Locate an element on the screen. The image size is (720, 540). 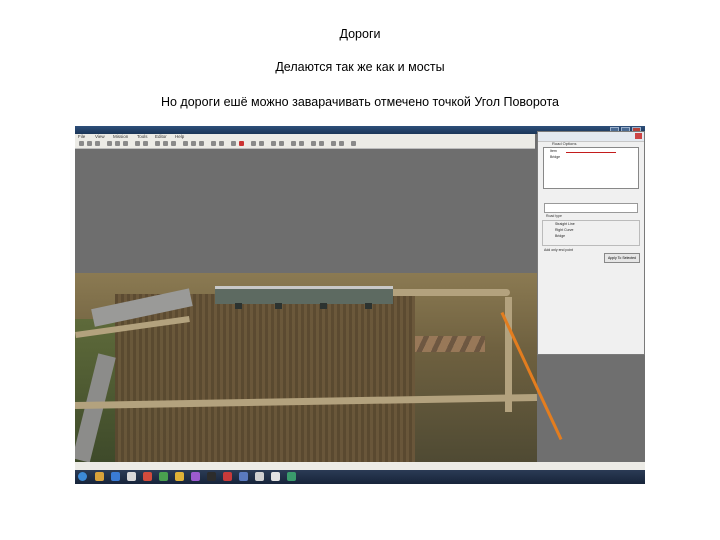
camera-icon is located at coordinates (213, 143).